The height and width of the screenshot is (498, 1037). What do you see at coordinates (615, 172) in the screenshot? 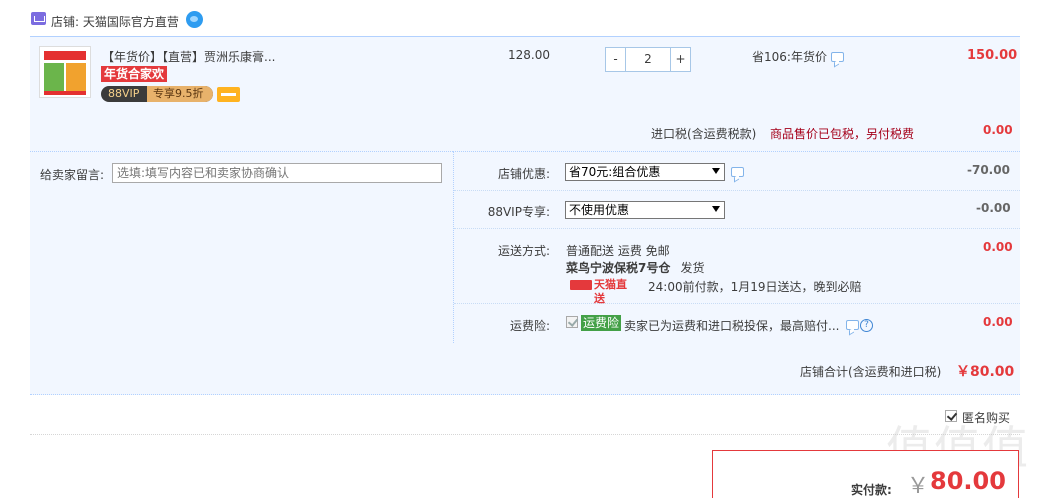
I see `shop-discount-selected: 省70元:组合优惠` at bounding box center [615, 172].